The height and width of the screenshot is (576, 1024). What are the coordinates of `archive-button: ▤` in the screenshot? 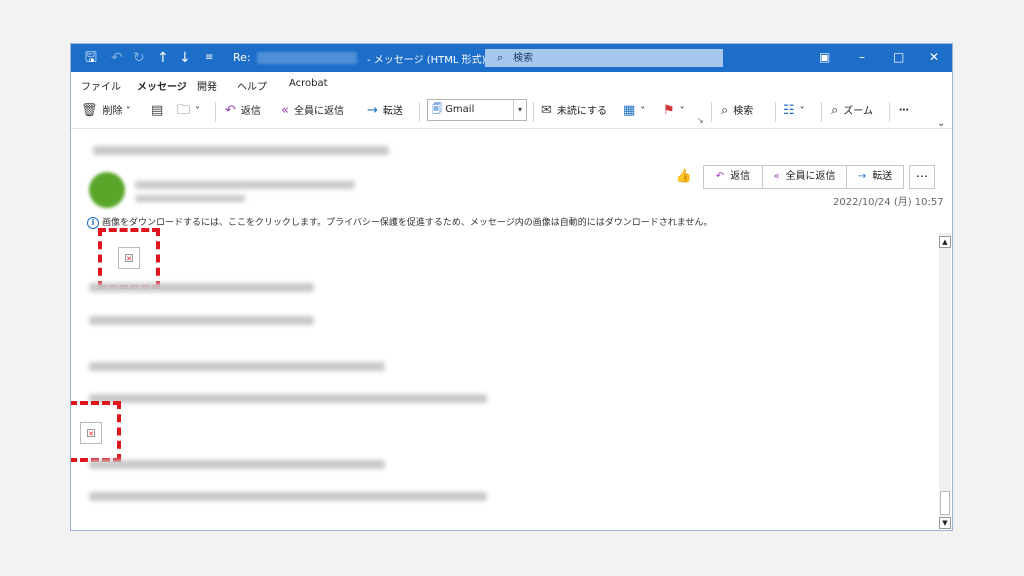 It's located at (159, 111).